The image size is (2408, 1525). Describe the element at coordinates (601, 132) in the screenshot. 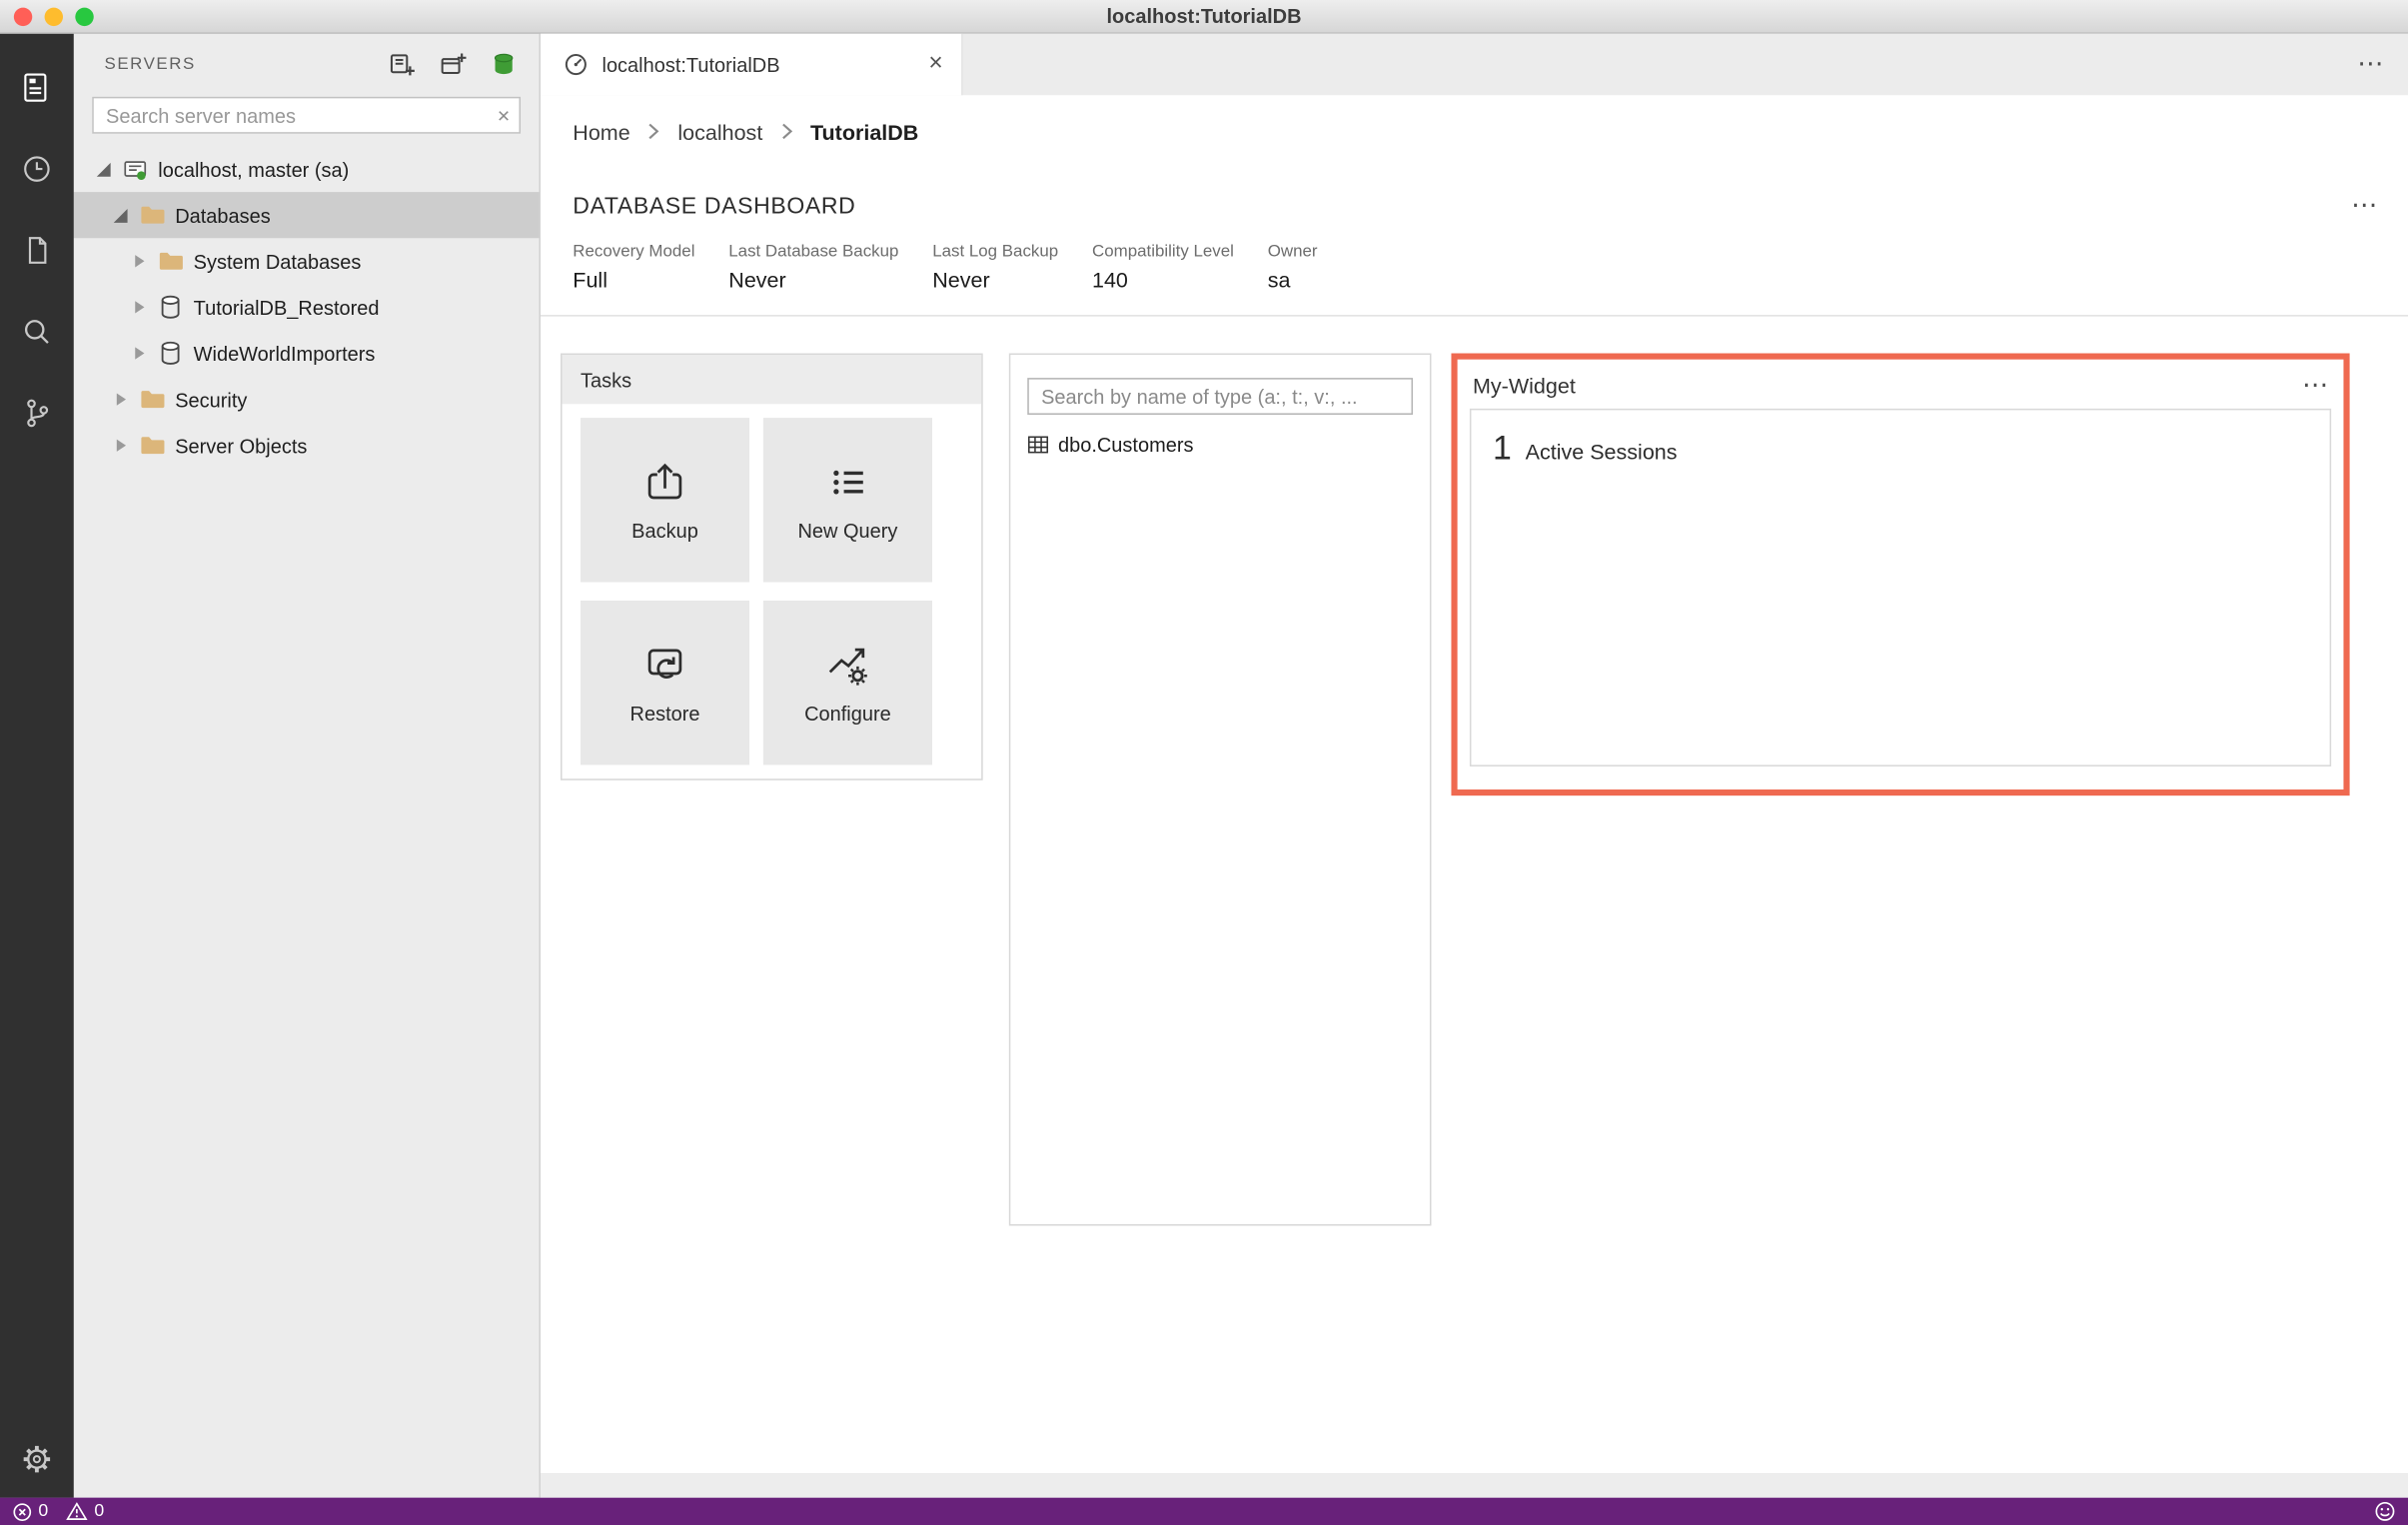

I see `breadcrumb-home: Home` at that location.